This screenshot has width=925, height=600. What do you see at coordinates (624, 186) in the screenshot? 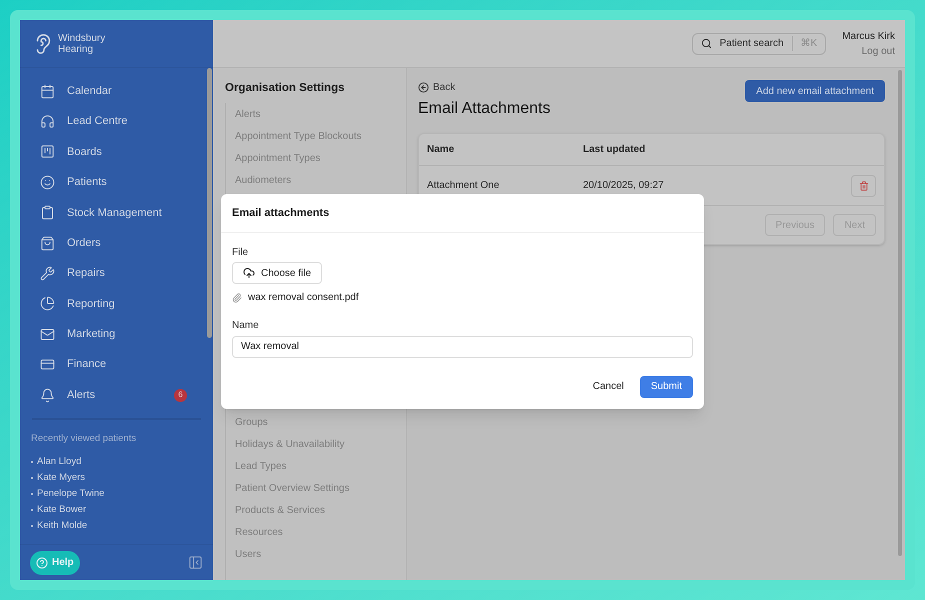
I see `table-cell-text: 20/10/2025, 09:27` at bounding box center [624, 186].